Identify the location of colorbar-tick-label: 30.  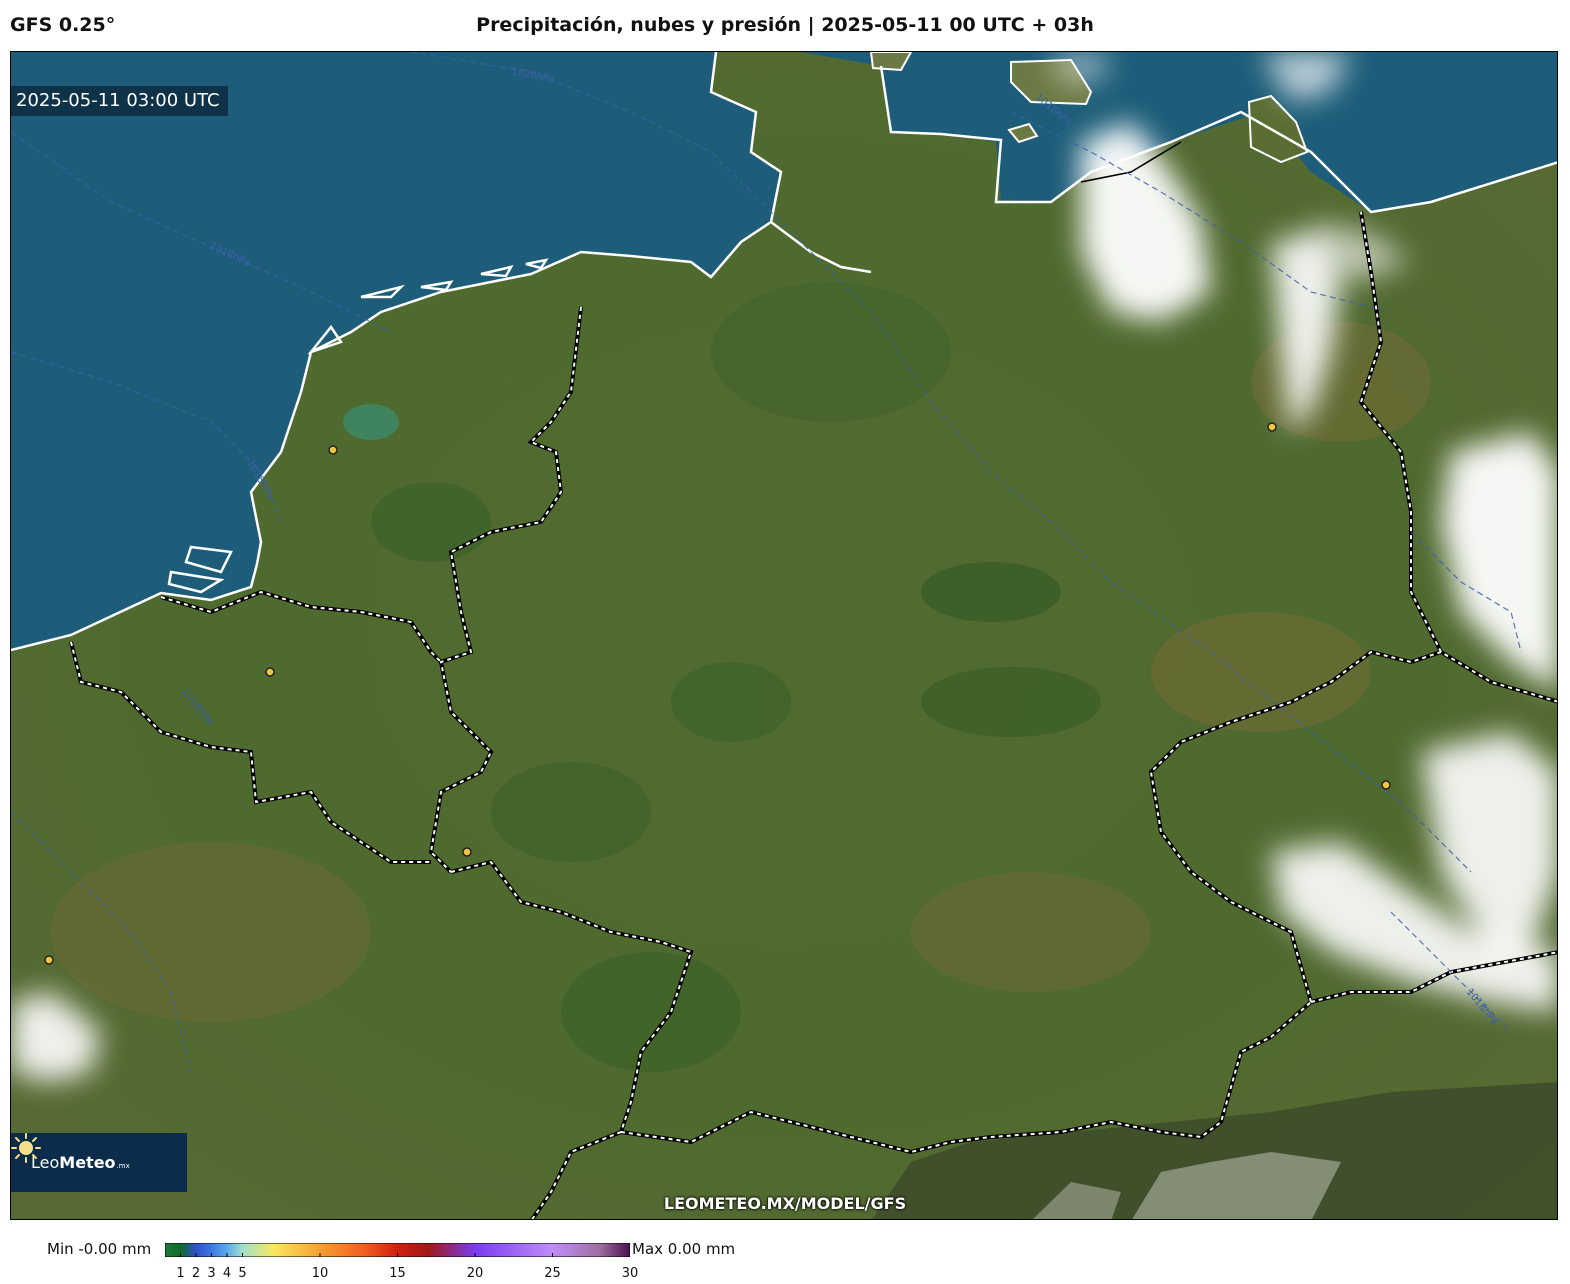
(630, 1273).